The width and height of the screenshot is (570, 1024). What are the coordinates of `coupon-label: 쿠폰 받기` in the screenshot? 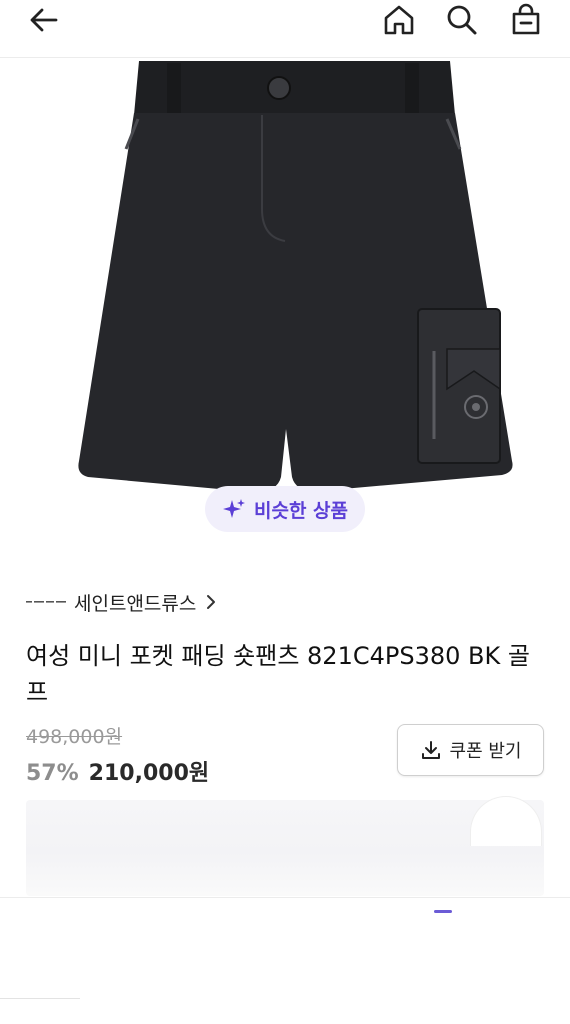 It's located at (485, 751).